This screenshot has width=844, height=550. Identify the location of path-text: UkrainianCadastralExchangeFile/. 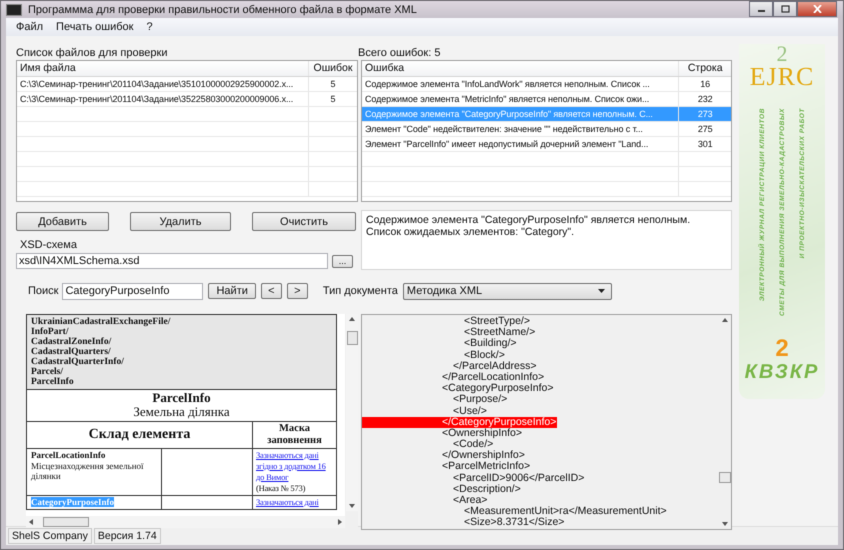
(101, 322).